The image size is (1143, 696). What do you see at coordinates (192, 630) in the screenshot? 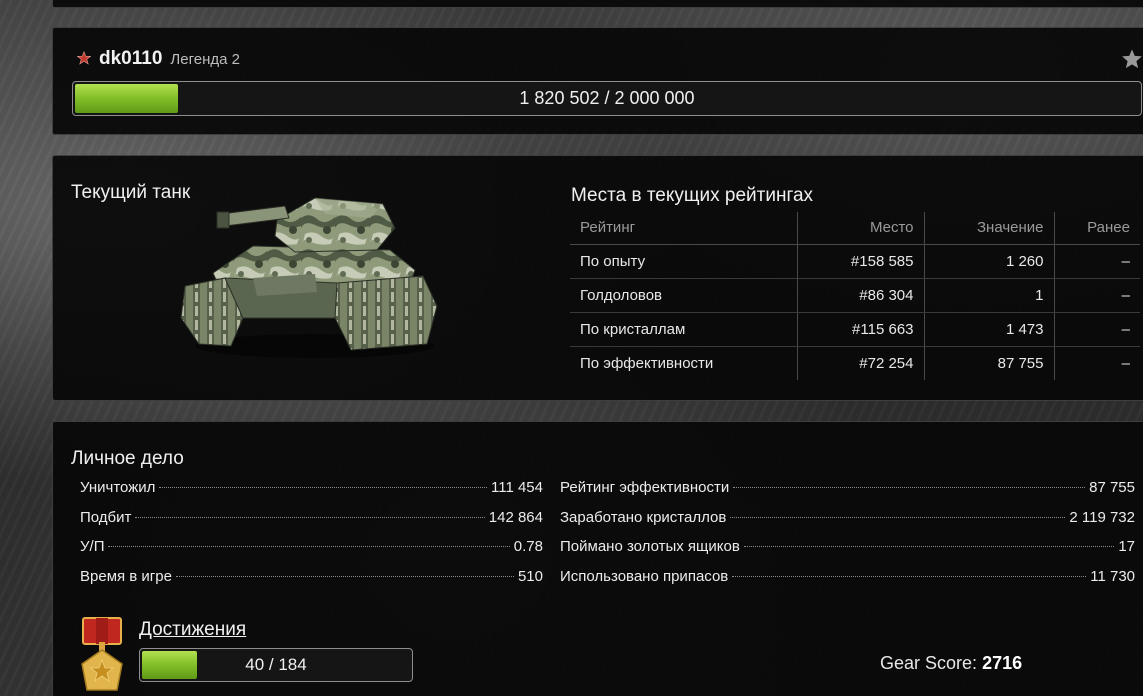
I see `achievements-link: Достижения` at bounding box center [192, 630].